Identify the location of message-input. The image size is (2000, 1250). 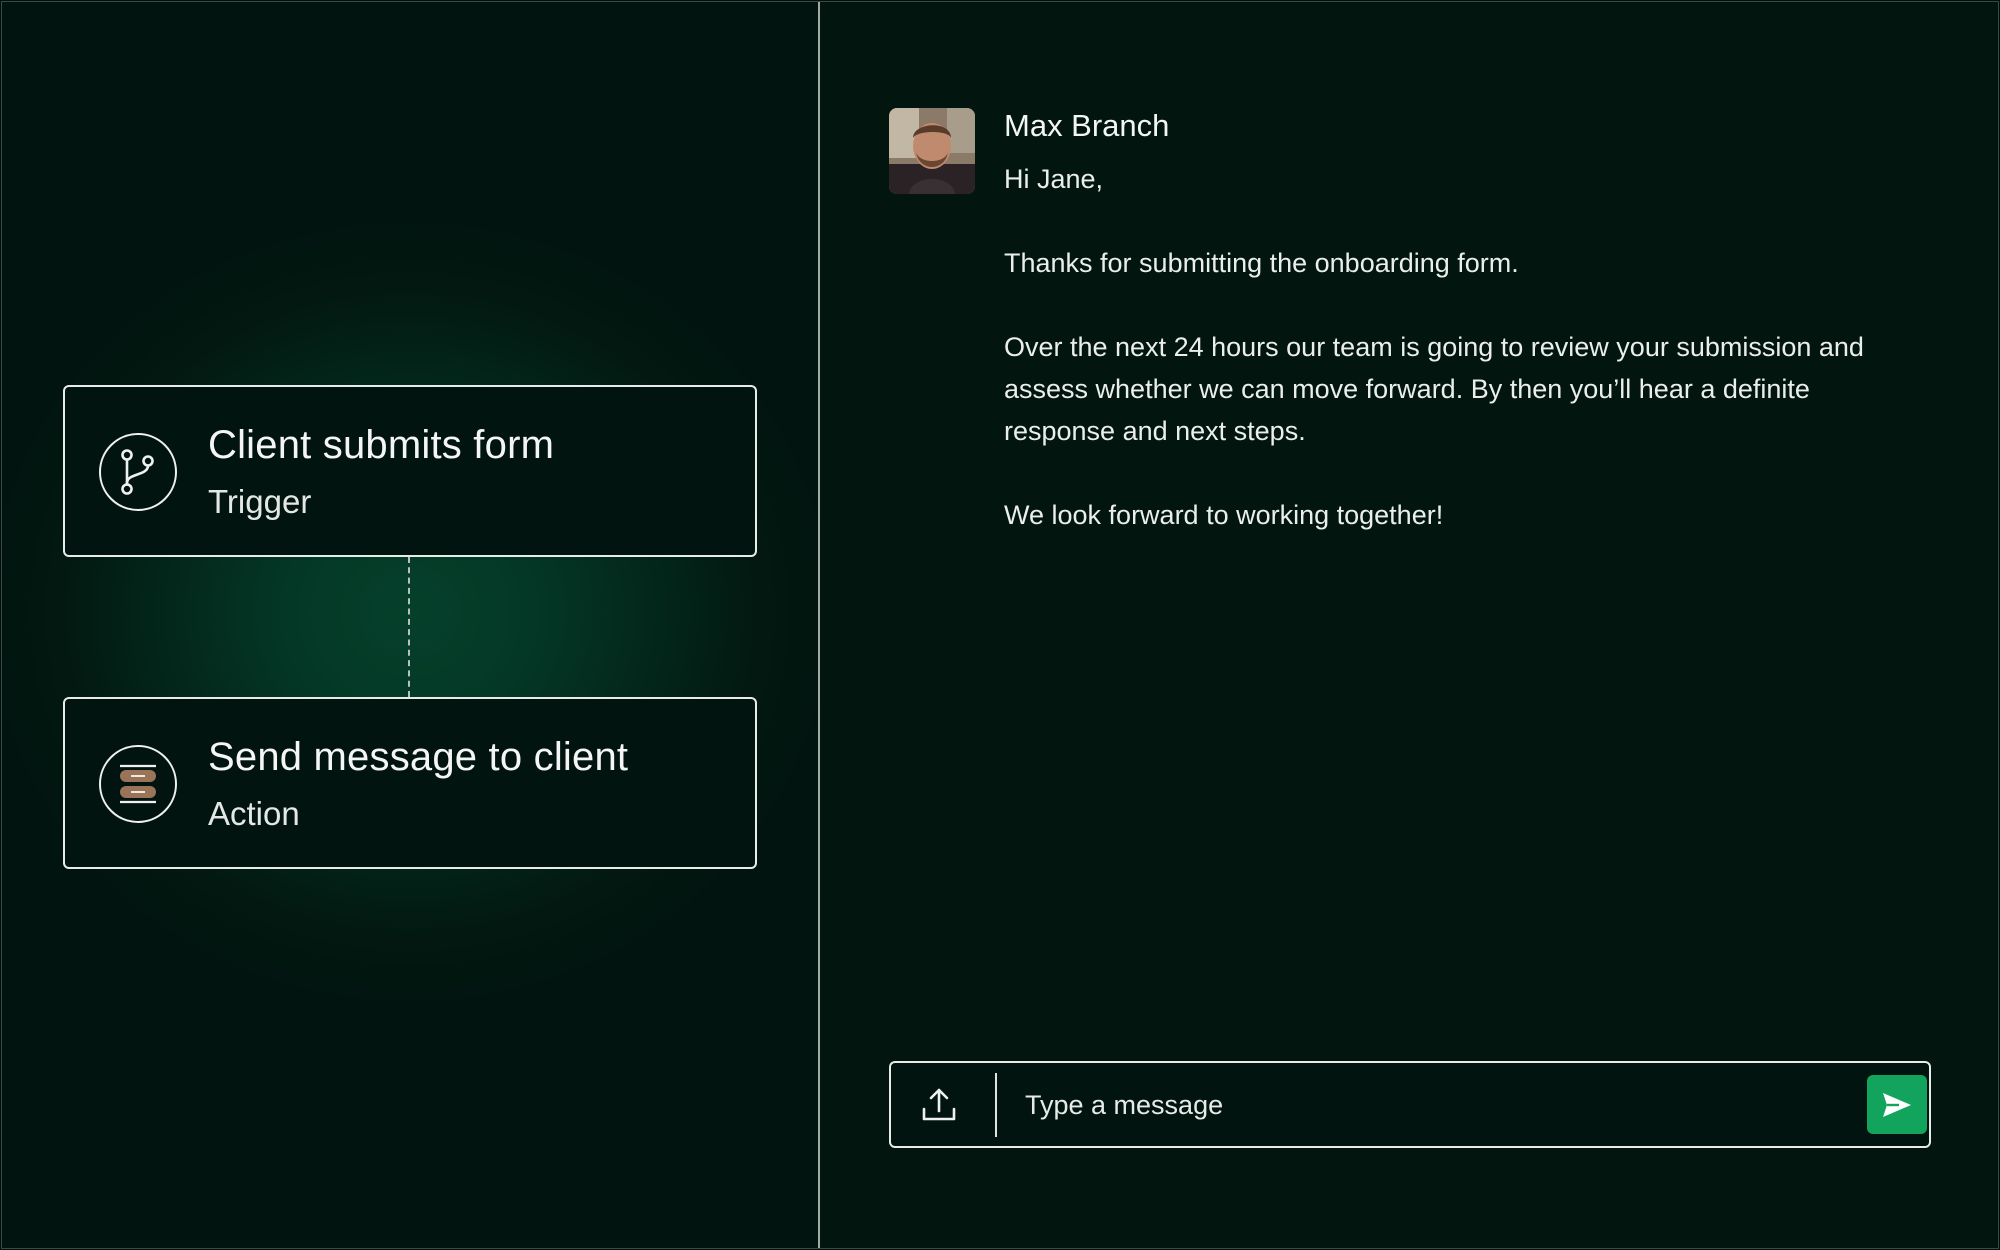
(1415, 1105).